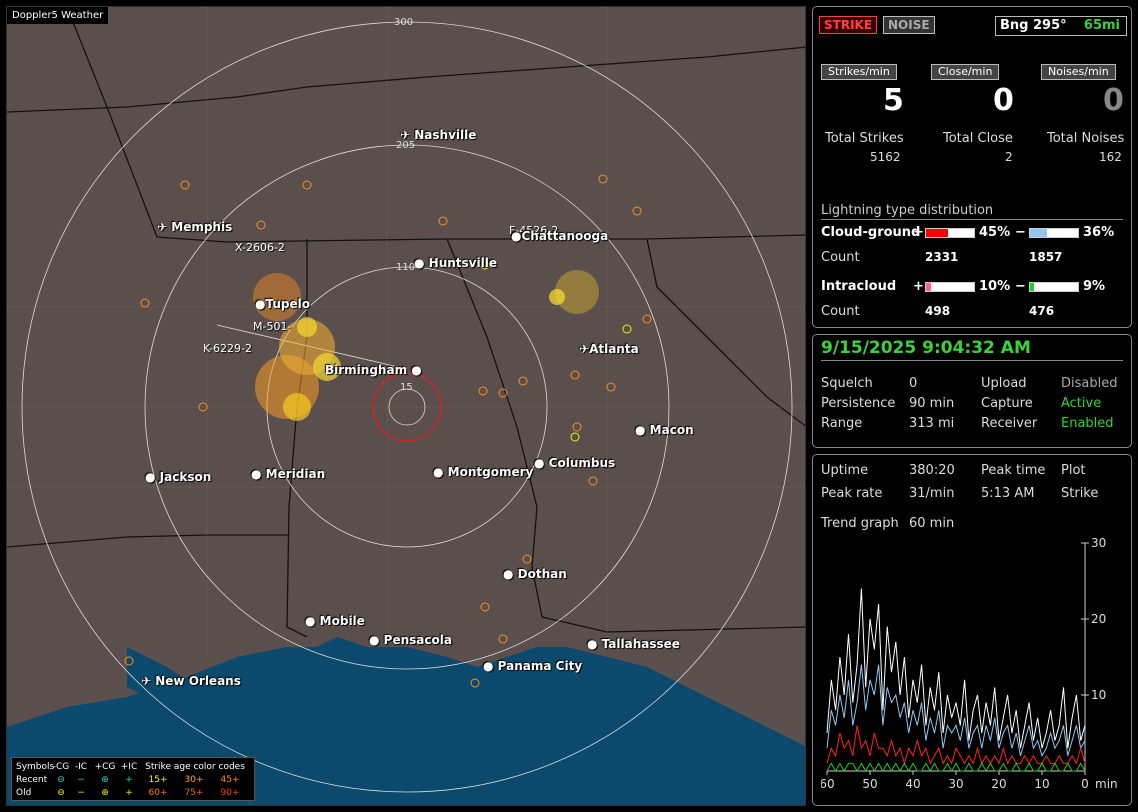  I want to click on plus-sign: +, so click(918, 232).